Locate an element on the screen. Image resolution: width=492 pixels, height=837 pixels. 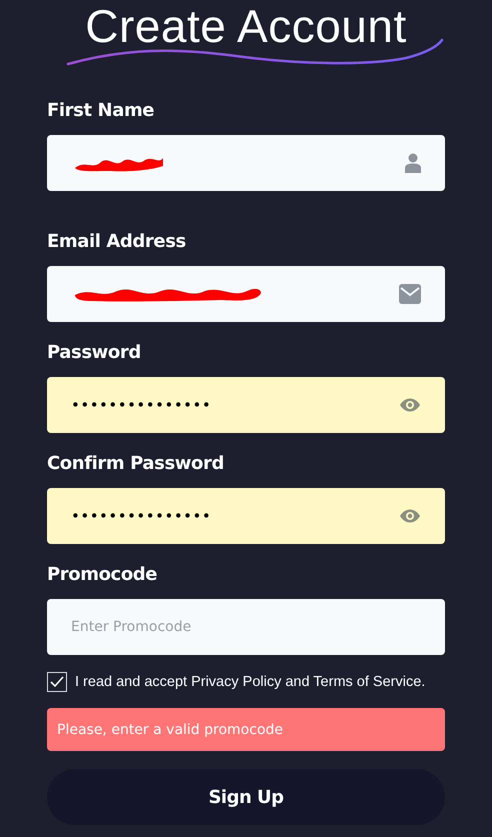
field-label: Password is located at coordinates (94, 353).